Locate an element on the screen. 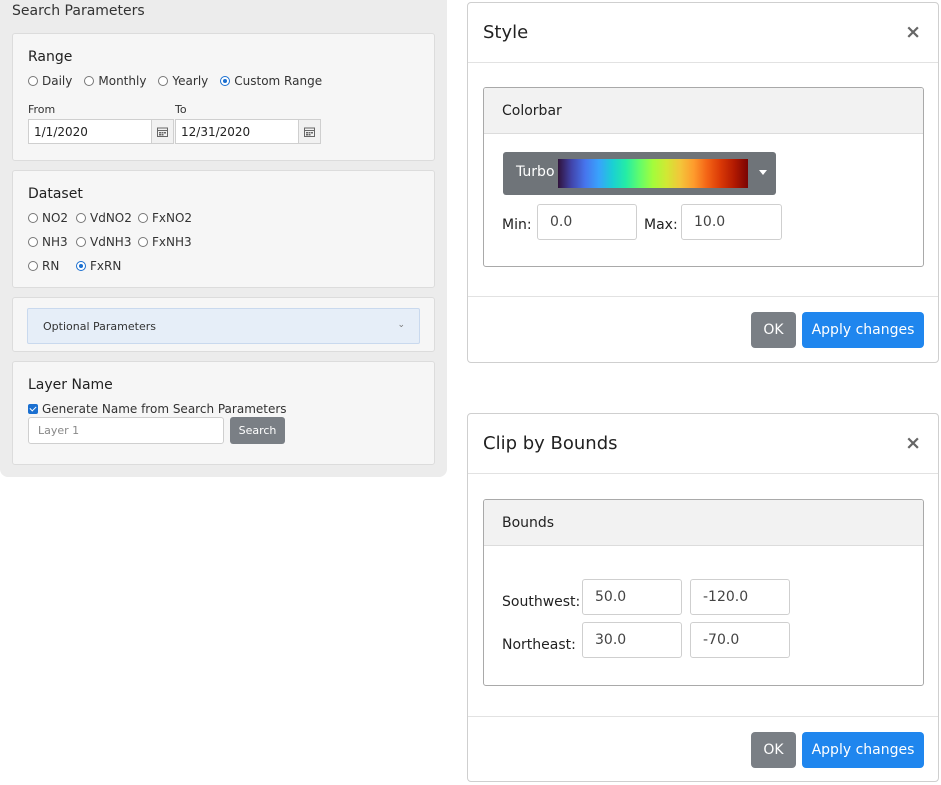 The width and height of the screenshot is (941, 785). colorbar-title: Colorbar is located at coordinates (532, 111).